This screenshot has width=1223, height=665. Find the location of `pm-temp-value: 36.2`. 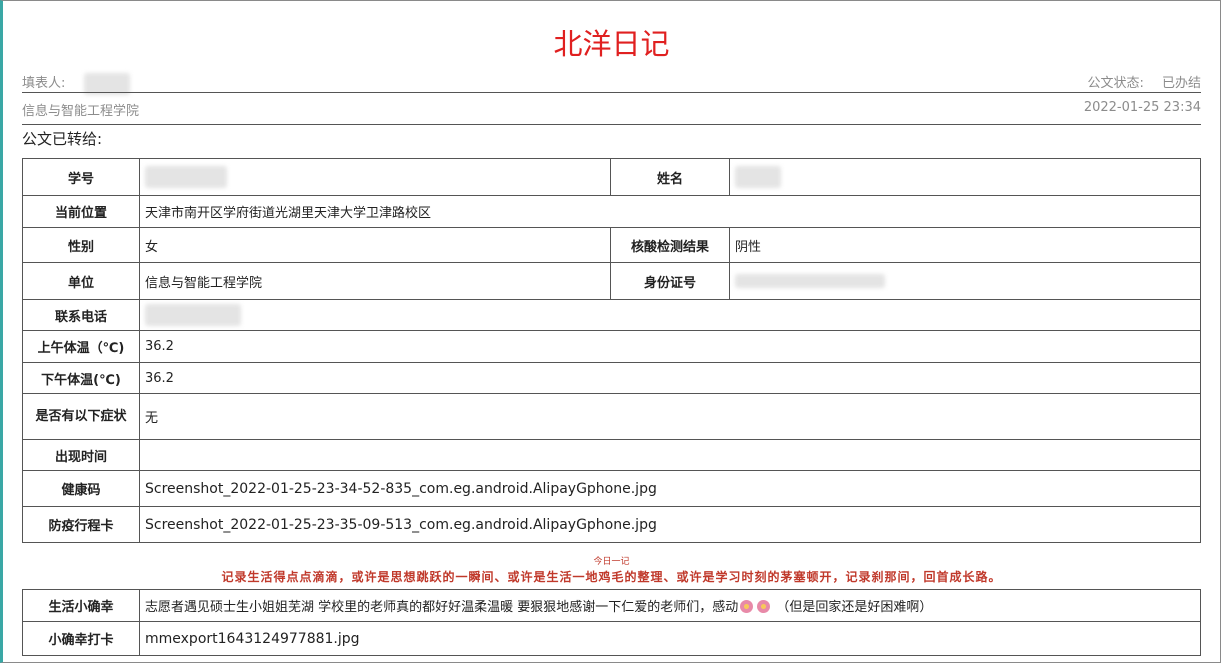

pm-temp-value: 36.2 is located at coordinates (670, 378).